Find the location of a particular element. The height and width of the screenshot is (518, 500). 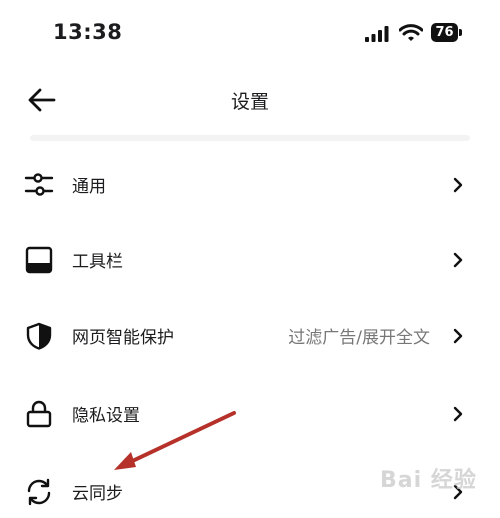

settings-item-label: 通用 is located at coordinates (89, 187).